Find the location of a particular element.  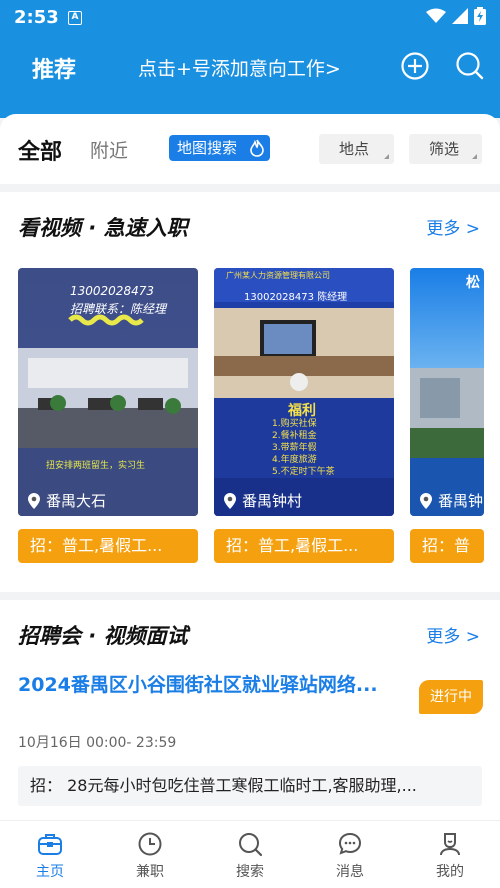

top-bar: 推荐 点击+号添加意向工作> is located at coordinates (250, 67).